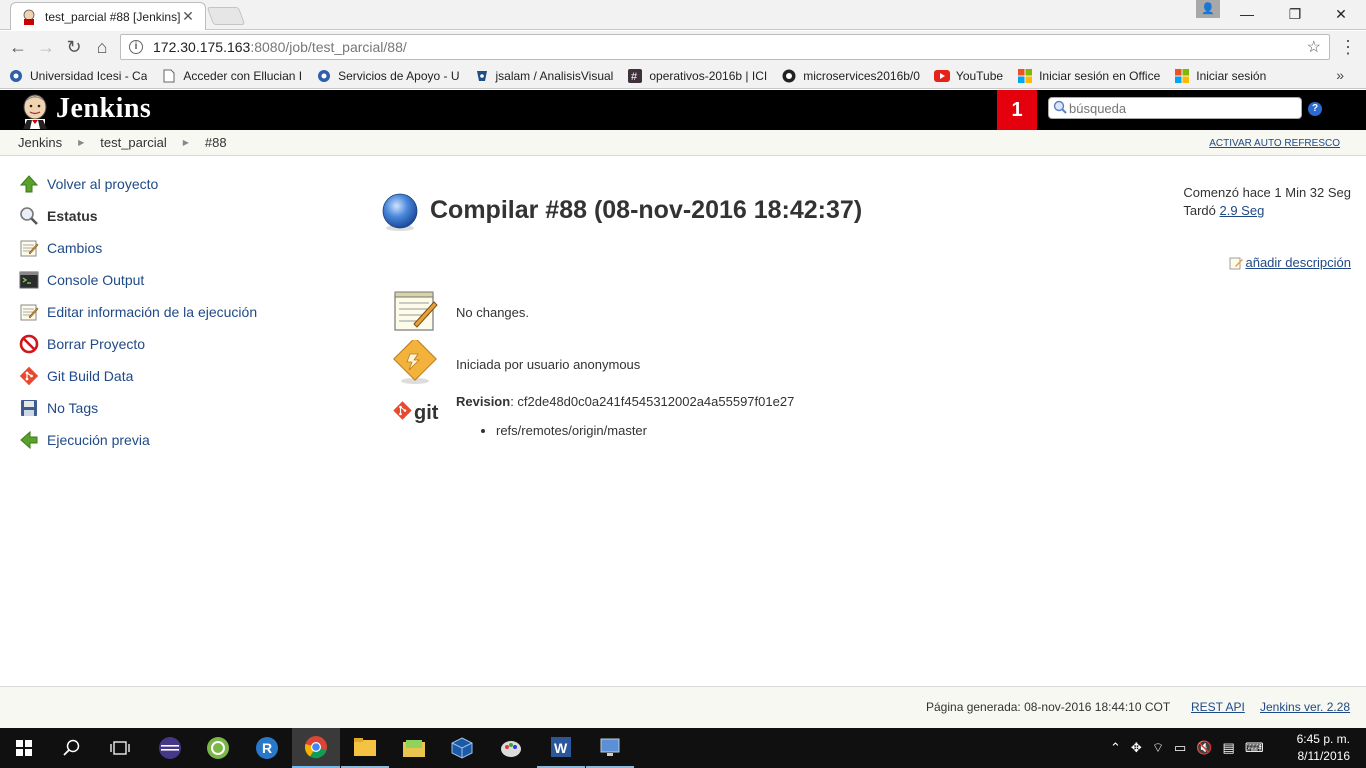  What do you see at coordinates (178, 280) in the screenshot?
I see `task-console-output: Console Output` at bounding box center [178, 280].